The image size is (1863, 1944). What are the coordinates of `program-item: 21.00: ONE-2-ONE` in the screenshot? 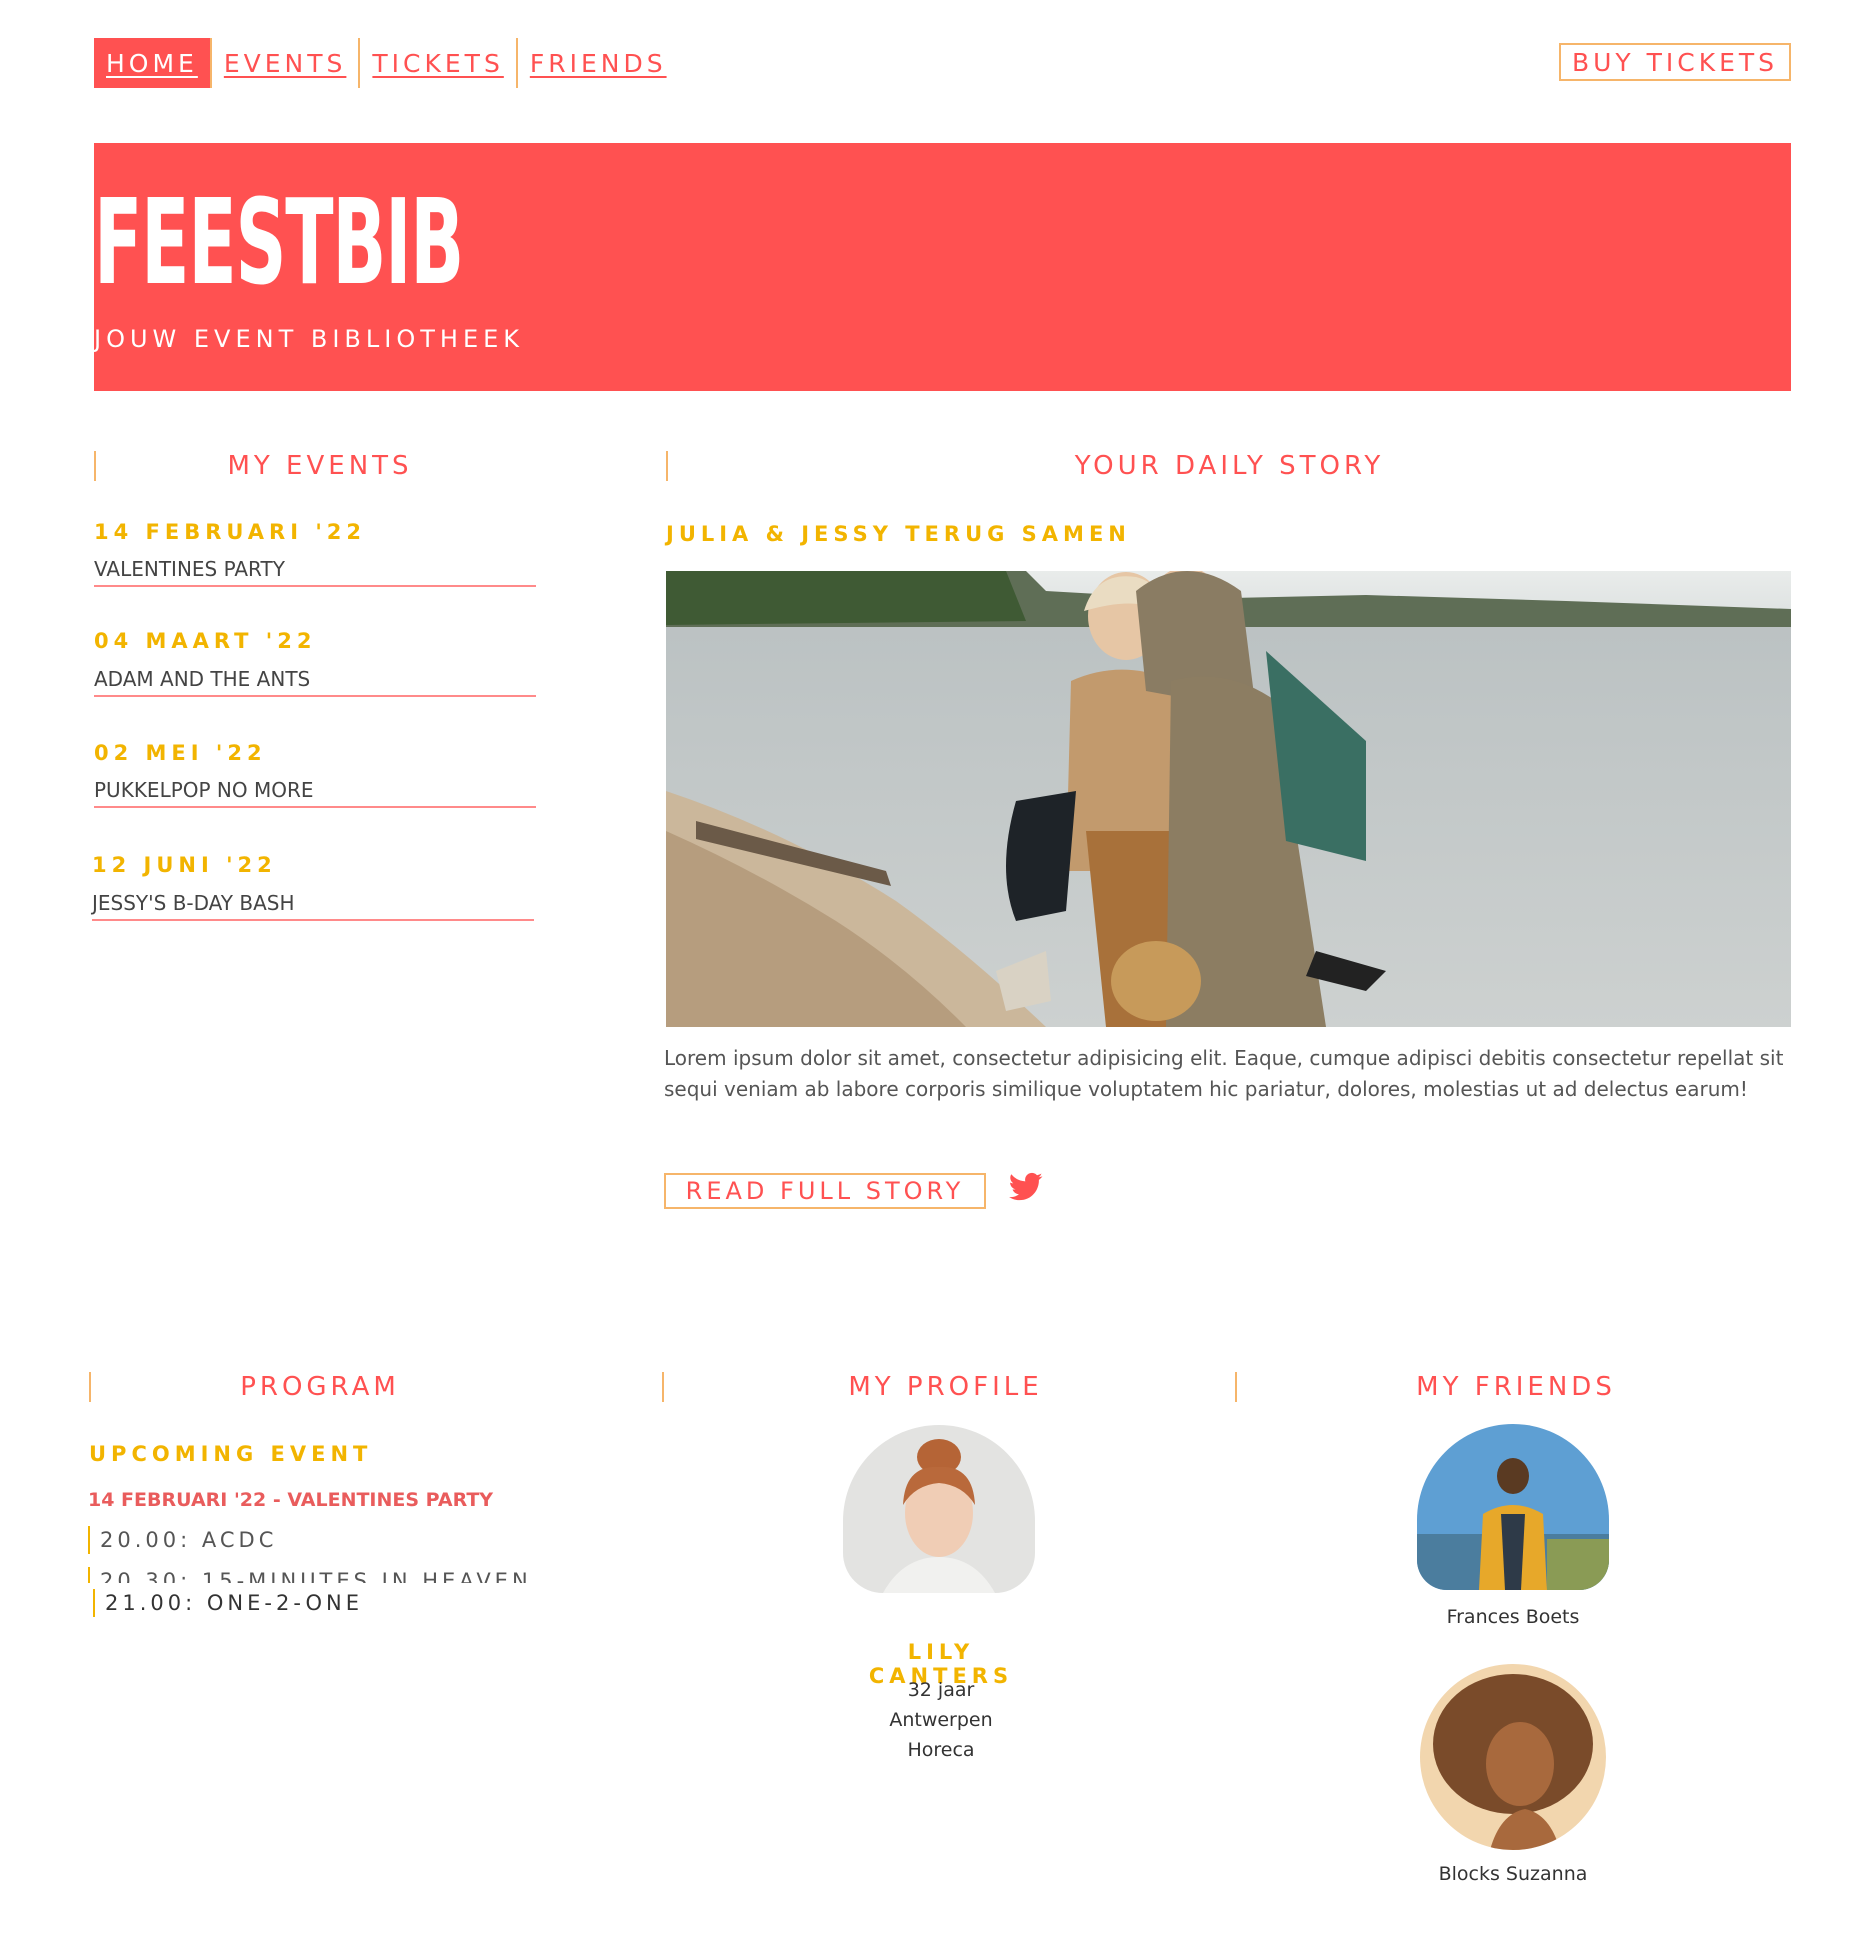 It's located at (228, 1603).